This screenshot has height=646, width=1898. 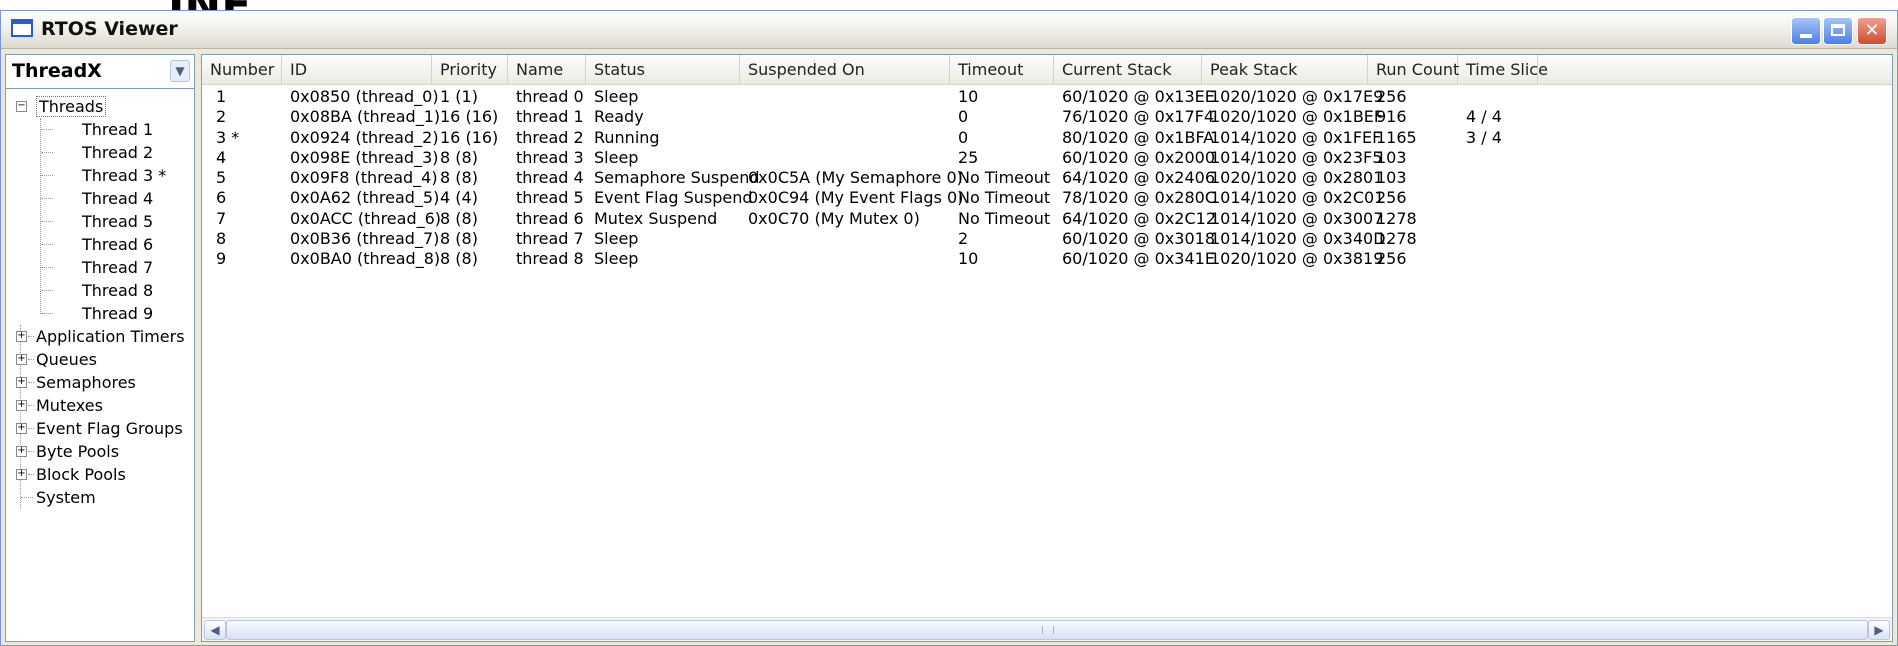 I want to click on table-cell: thread 6, so click(x=550, y=218).